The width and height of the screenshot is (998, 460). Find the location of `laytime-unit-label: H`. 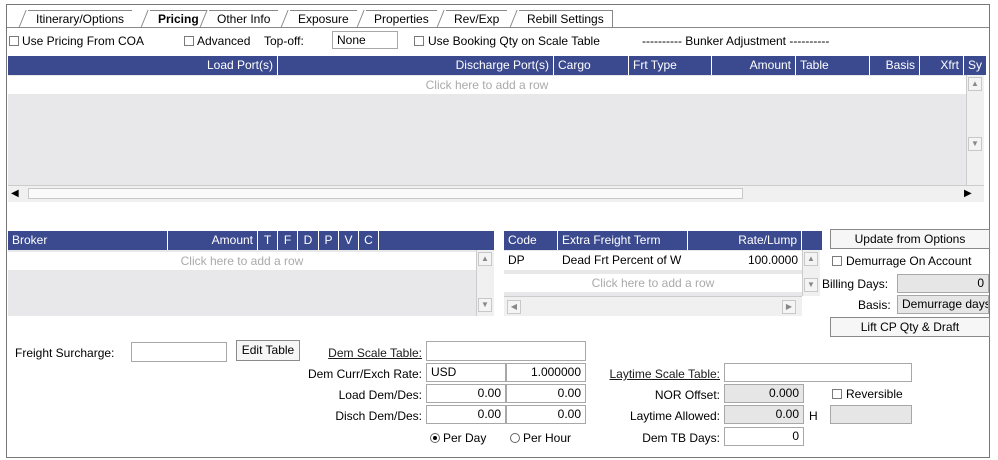

laytime-unit-label: H is located at coordinates (813, 416).